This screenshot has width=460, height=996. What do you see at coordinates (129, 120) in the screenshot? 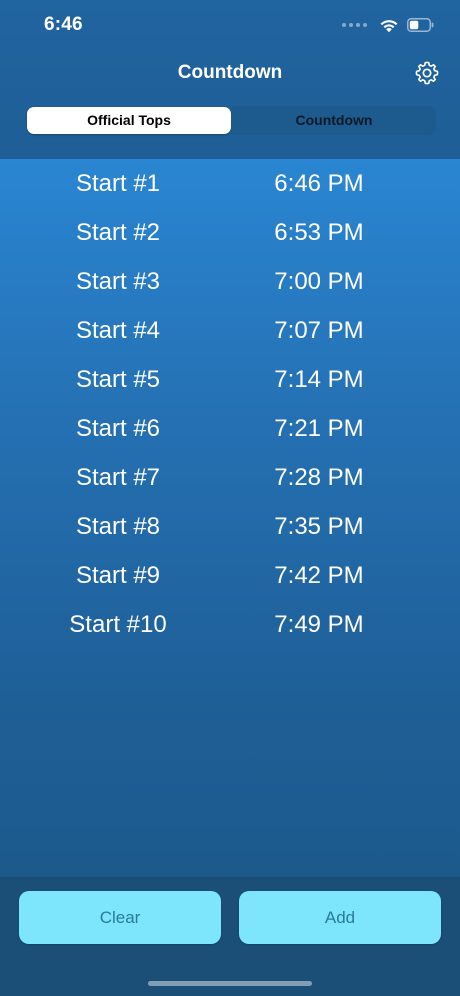
I see `tab-official-tops: Official Tops` at bounding box center [129, 120].